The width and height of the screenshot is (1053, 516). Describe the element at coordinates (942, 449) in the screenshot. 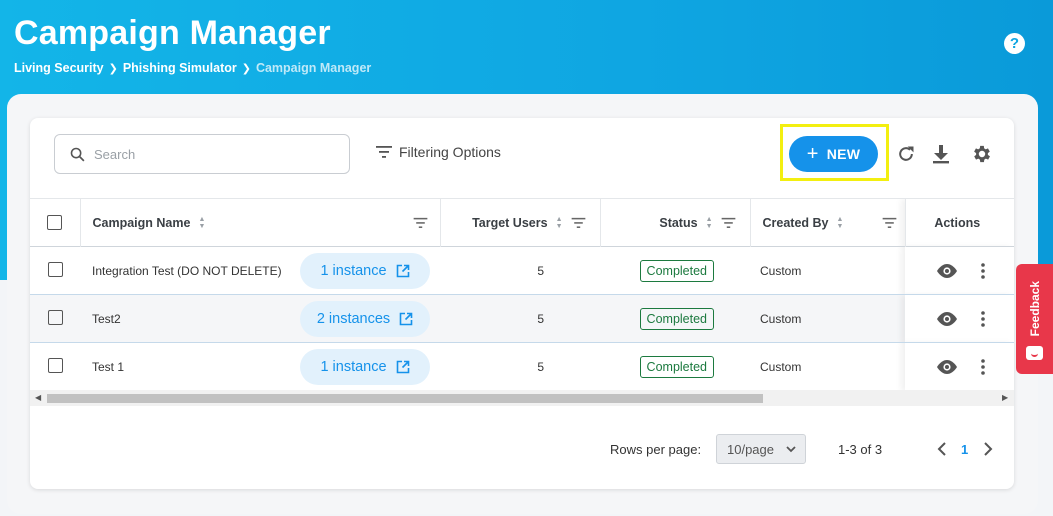

I see `previous-page-icon` at that location.